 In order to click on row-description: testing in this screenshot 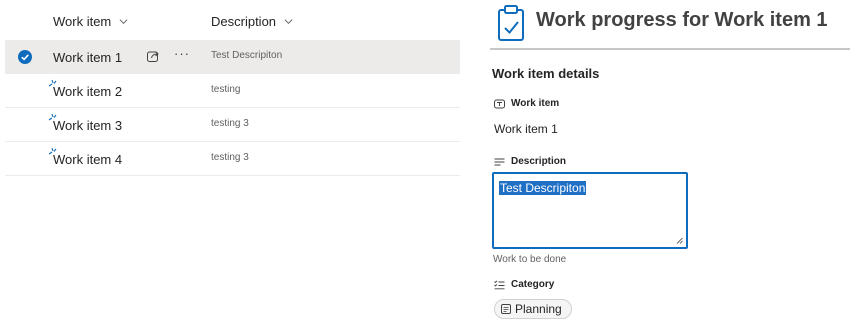, I will do `click(226, 89)`.